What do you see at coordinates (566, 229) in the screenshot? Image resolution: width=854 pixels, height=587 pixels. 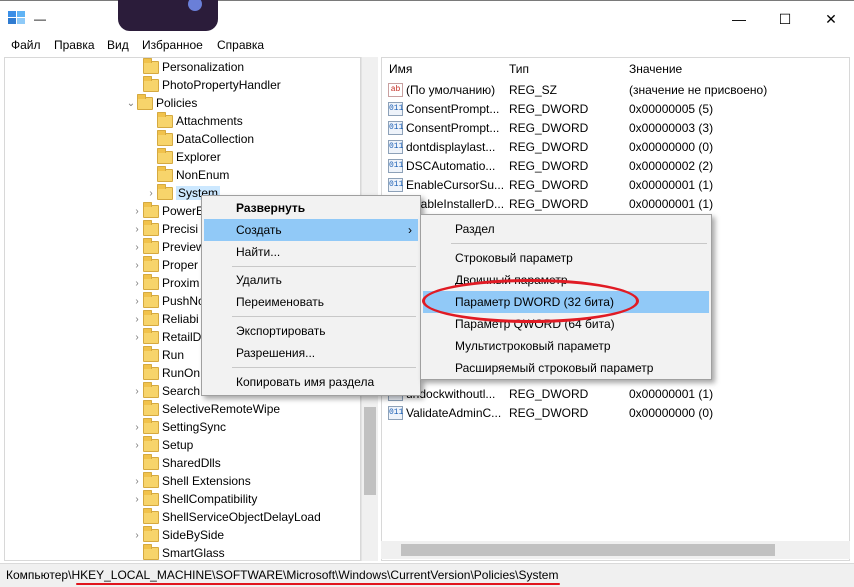 I see `new-key: Раздел` at bounding box center [566, 229].